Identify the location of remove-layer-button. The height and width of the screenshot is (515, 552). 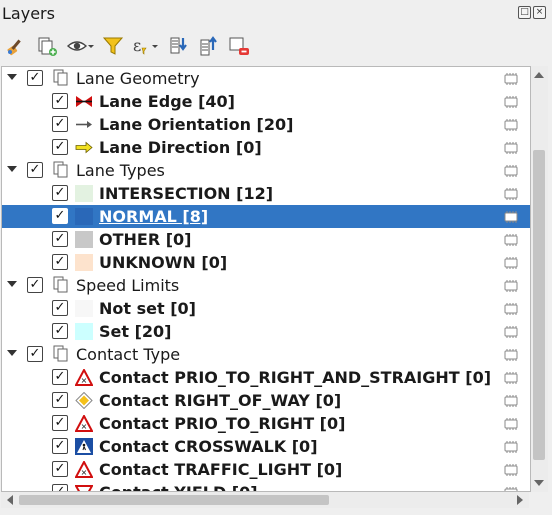
(239, 46).